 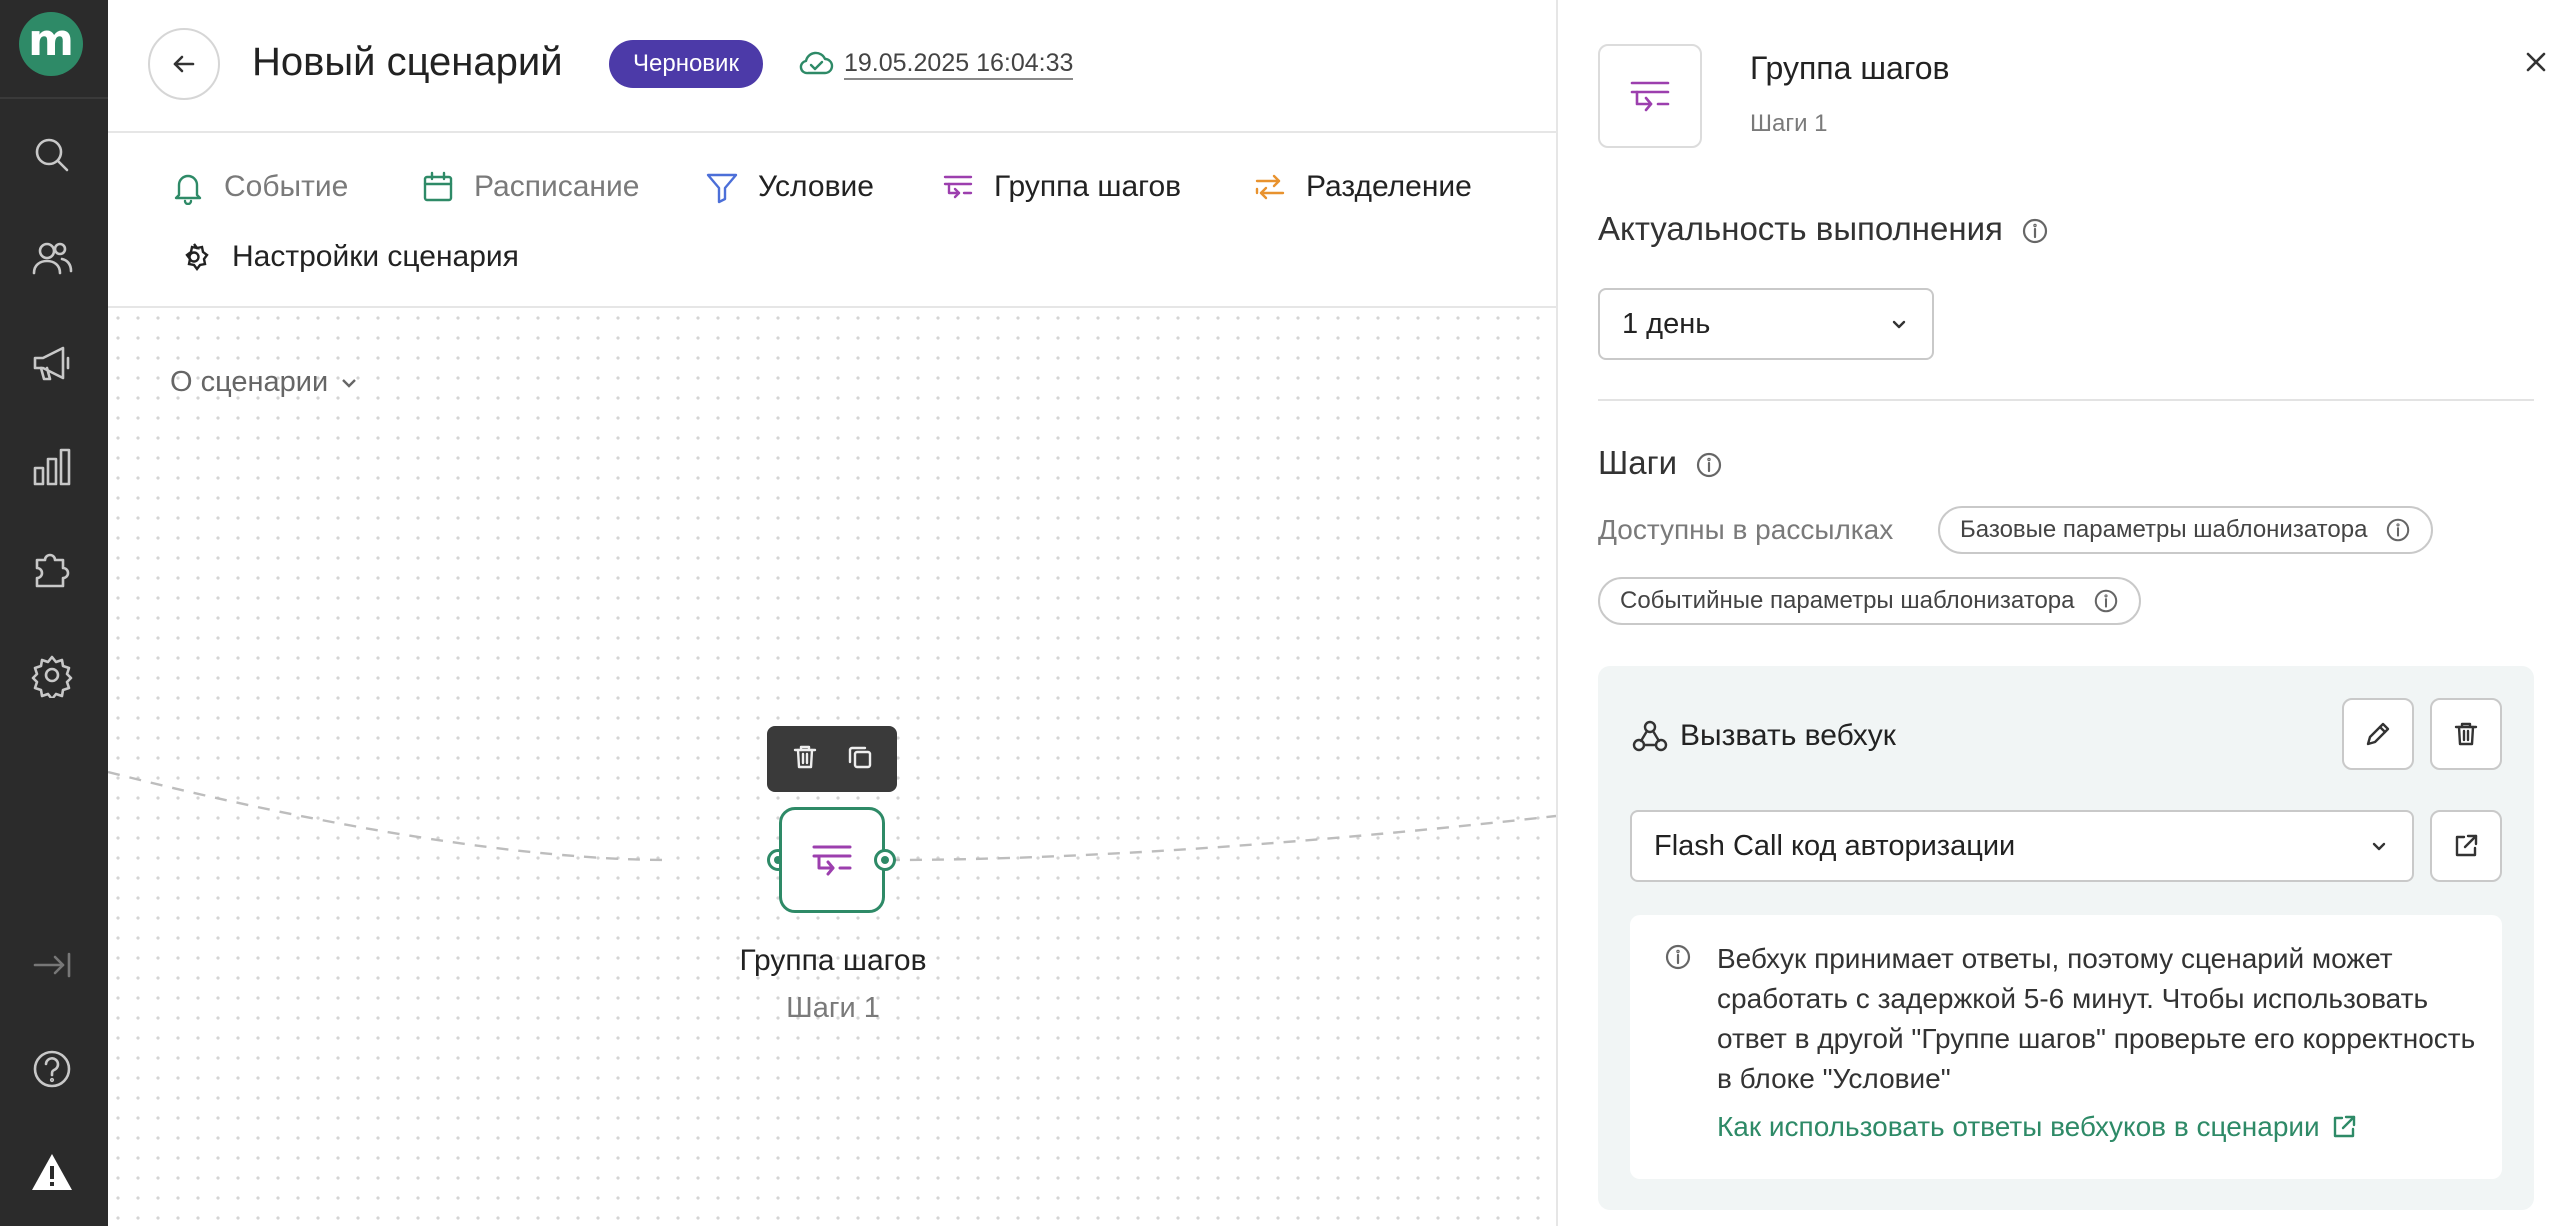 What do you see at coordinates (833, 960) in the screenshot?
I see `node-title: Группа шагов` at bounding box center [833, 960].